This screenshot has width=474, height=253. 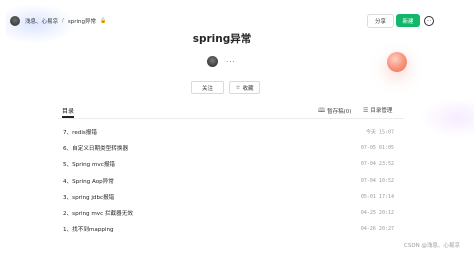 I want to click on draft-button: 🕮 暂存稿(0), so click(x=334, y=111).